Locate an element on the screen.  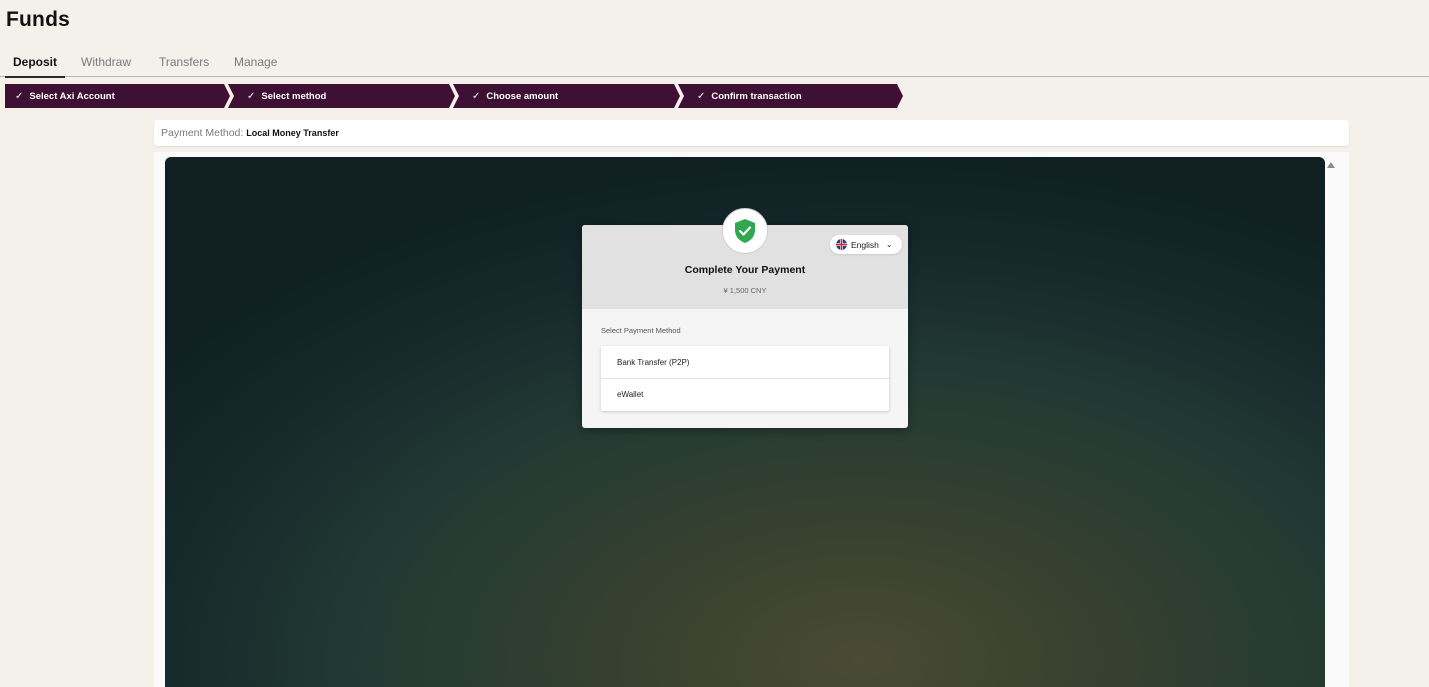
step-confirm-transaction: ✓ Confirm transaction is located at coordinates (790, 96).